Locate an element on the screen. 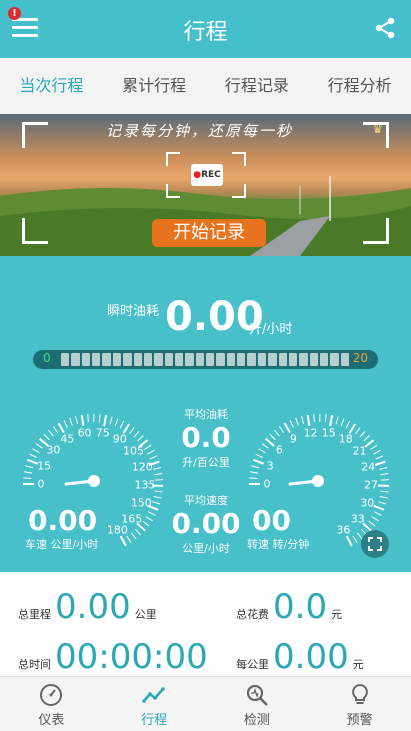 The width and height of the screenshot is (411, 731). app-header: ! 行程 is located at coordinates (205, 29).